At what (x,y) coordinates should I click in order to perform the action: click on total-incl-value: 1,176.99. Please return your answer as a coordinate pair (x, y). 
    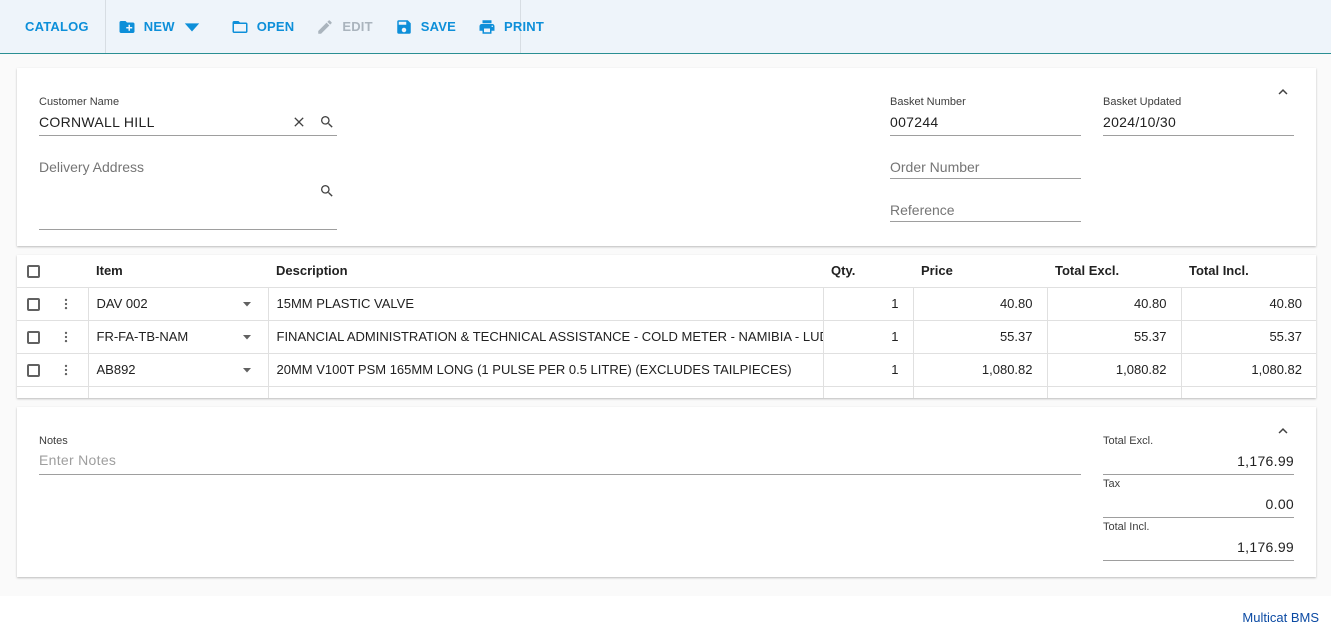
    Looking at the image, I should click on (1265, 547).